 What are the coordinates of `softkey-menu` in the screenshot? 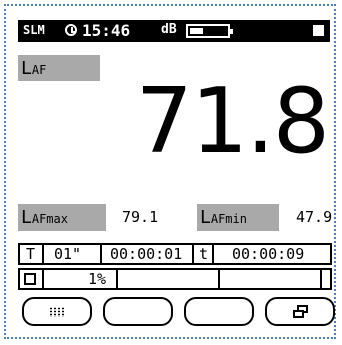 It's located at (57, 311).